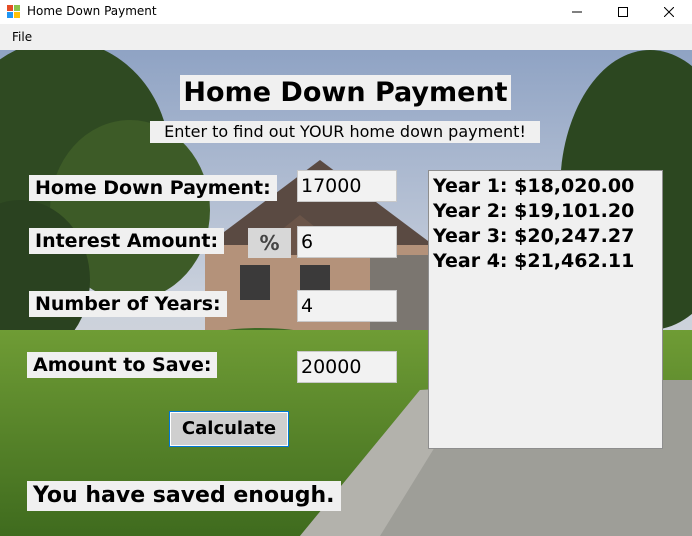 The image size is (692, 536). I want to click on amount-to-save-input: 20000, so click(347, 367).